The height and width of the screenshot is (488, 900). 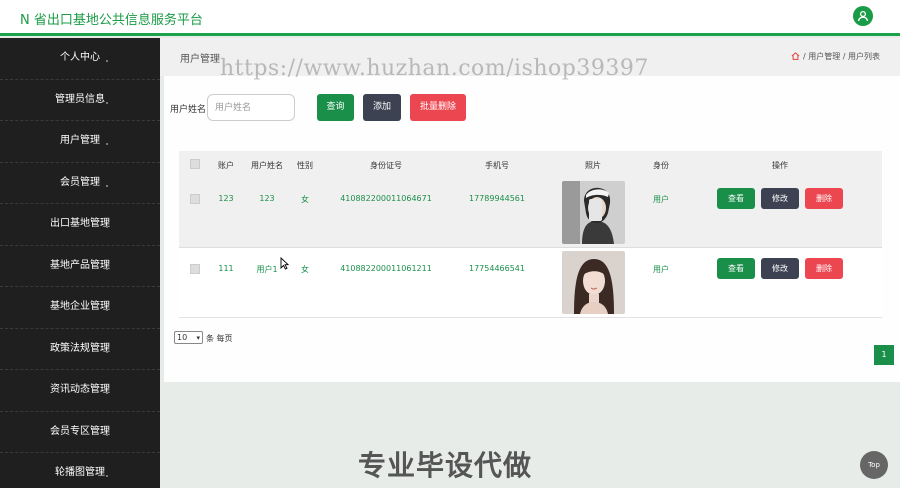 I want to click on query-button: 查询, so click(x=335, y=107).